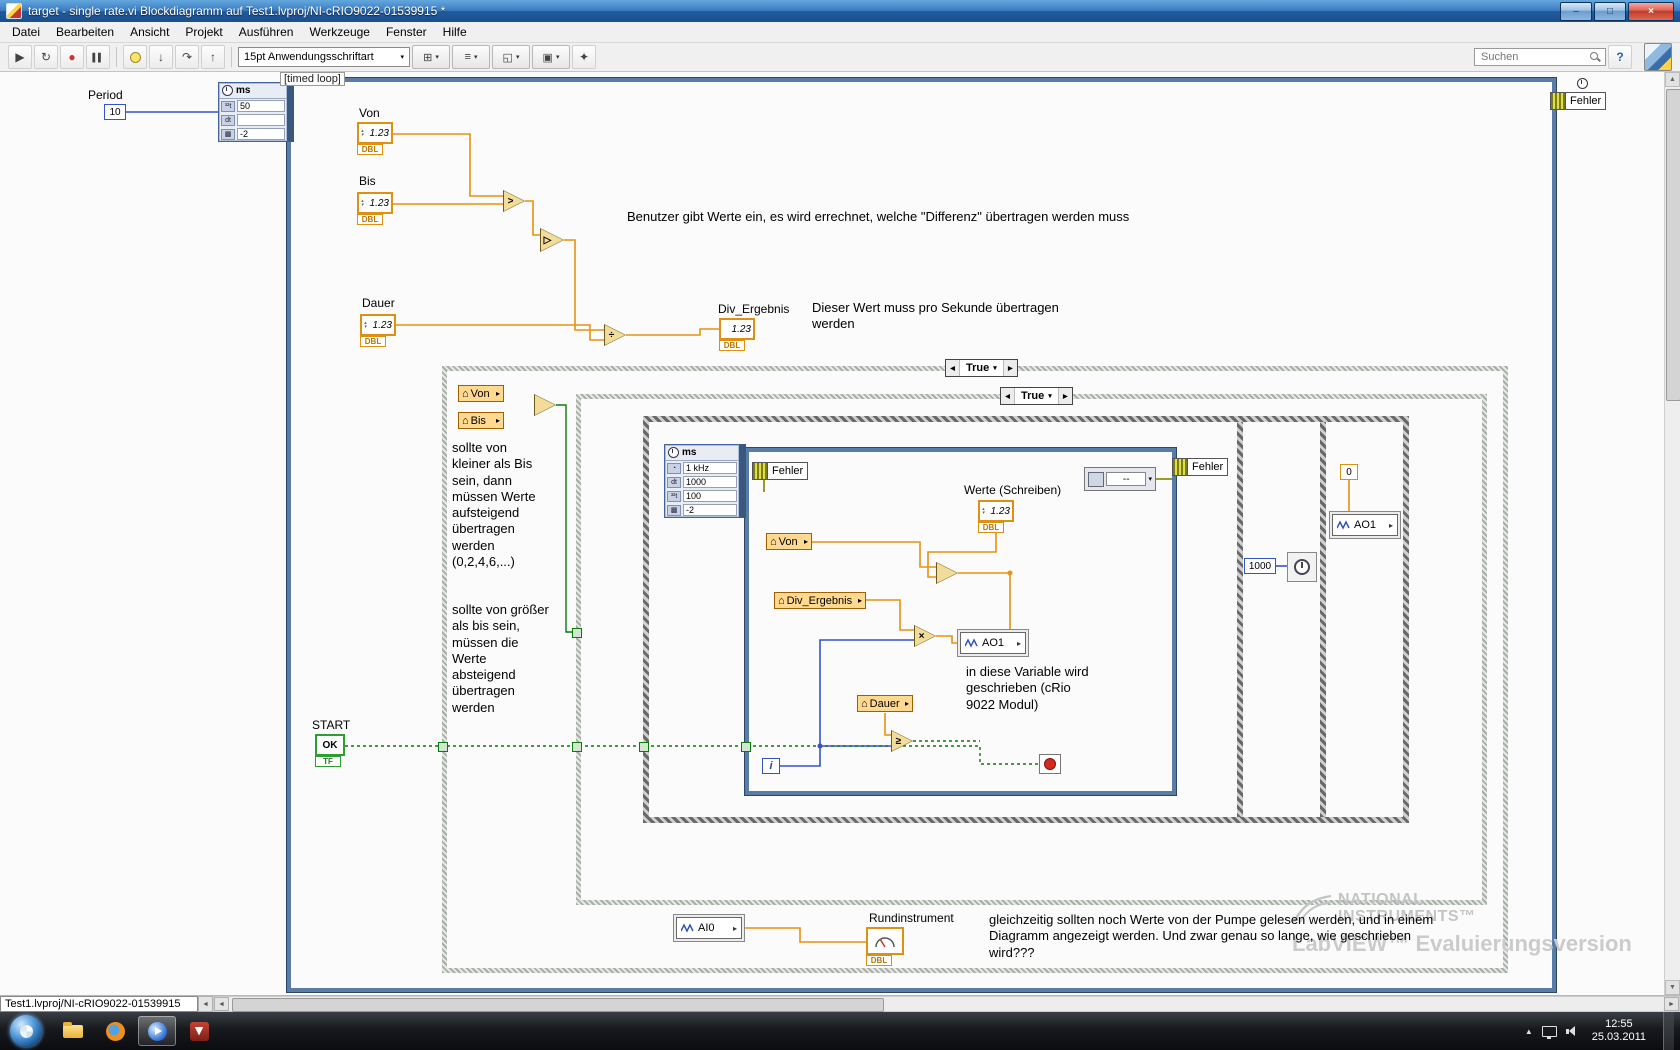 The height and width of the screenshot is (1050, 1680). What do you see at coordinates (1532, 57) in the screenshot?
I see `search-input` at bounding box center [1532, 57].